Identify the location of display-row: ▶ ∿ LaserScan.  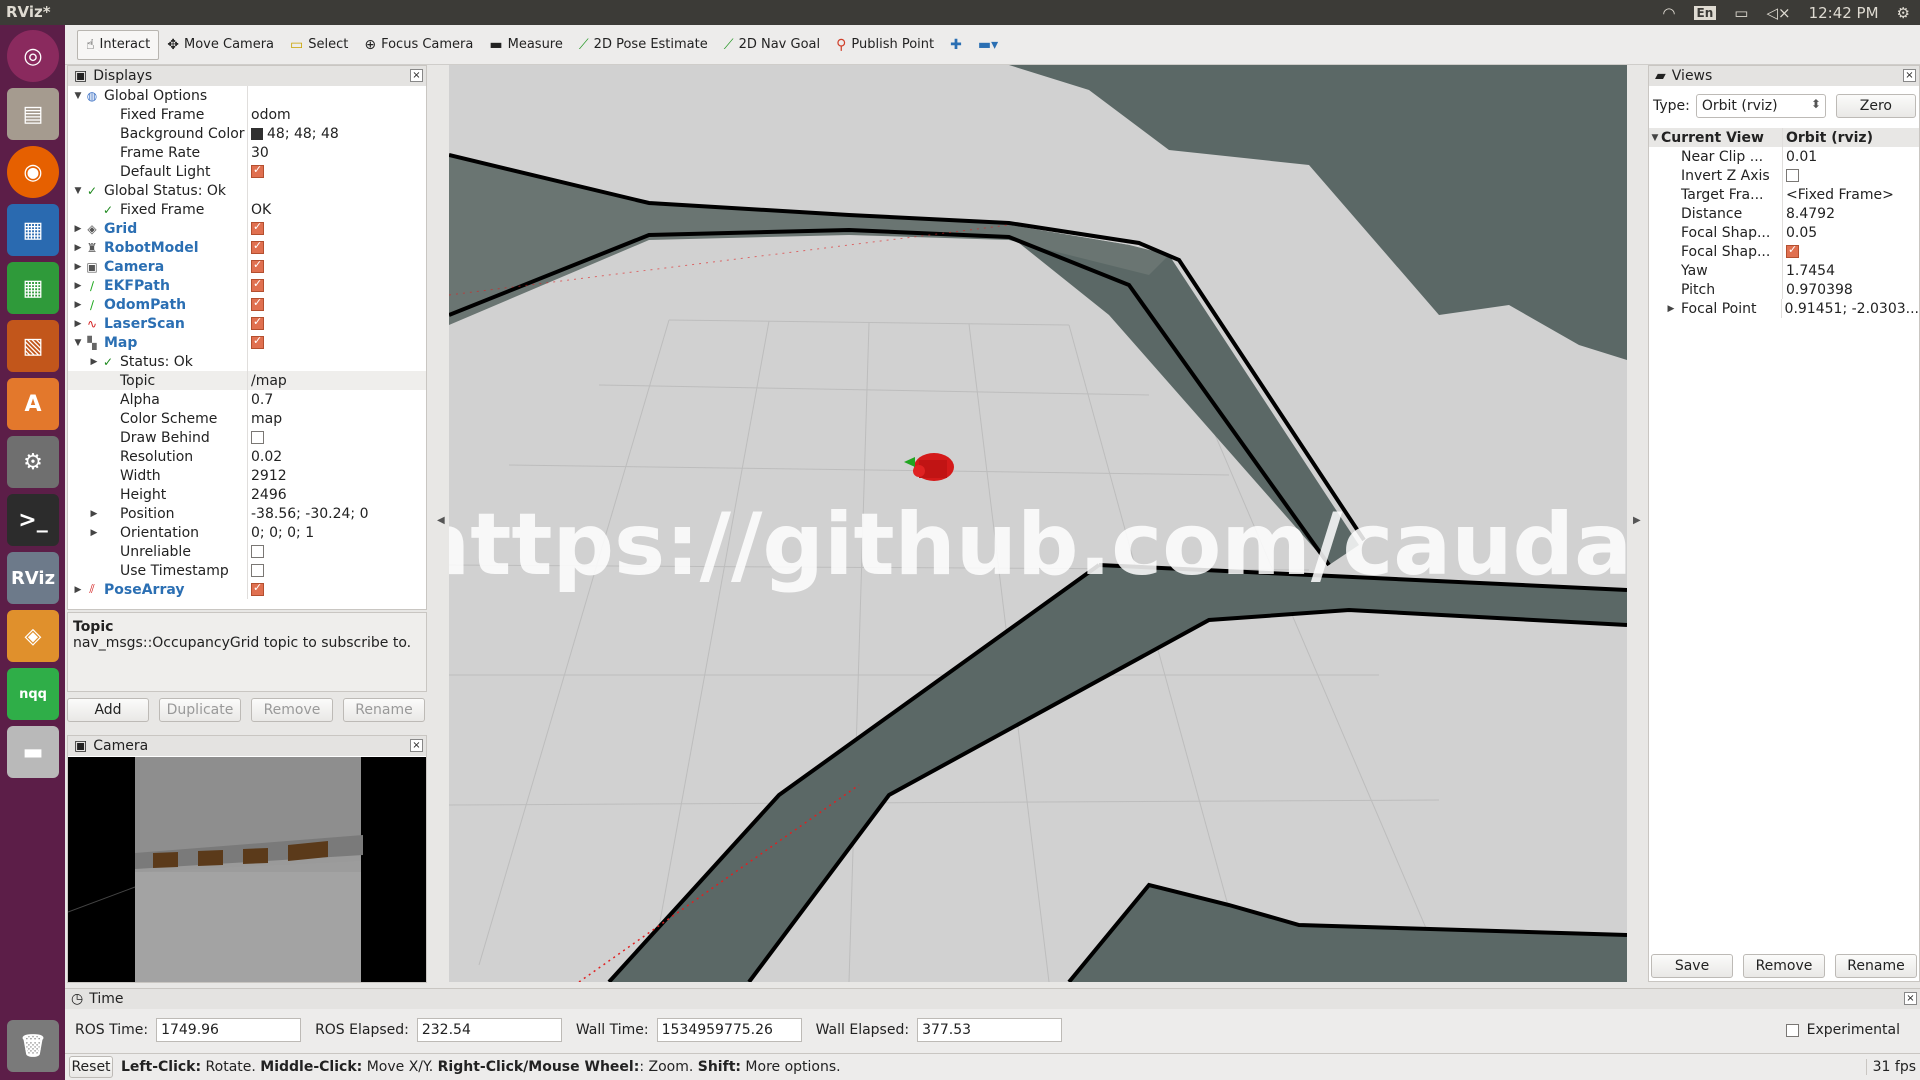
(247, 323).